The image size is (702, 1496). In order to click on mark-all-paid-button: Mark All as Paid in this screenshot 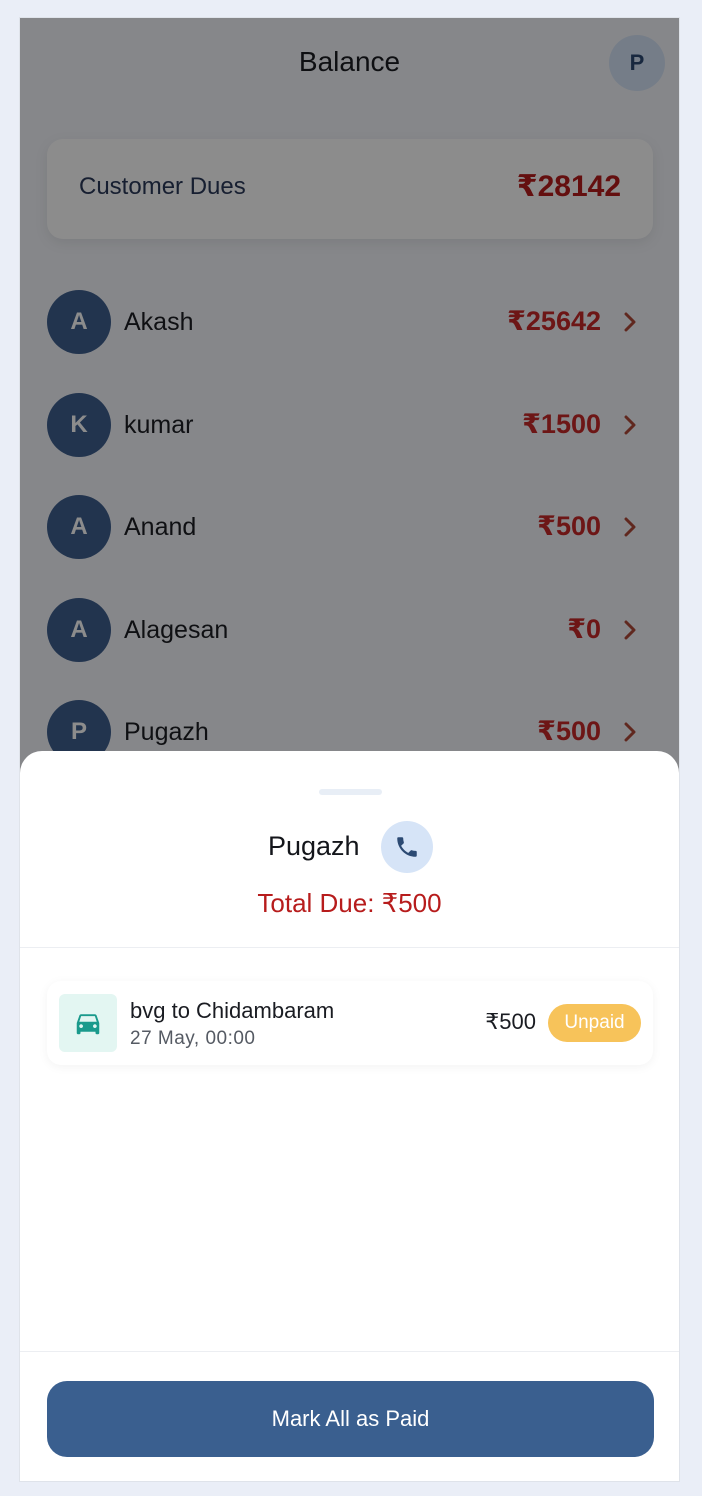, I will do `click(350, 1419)`.